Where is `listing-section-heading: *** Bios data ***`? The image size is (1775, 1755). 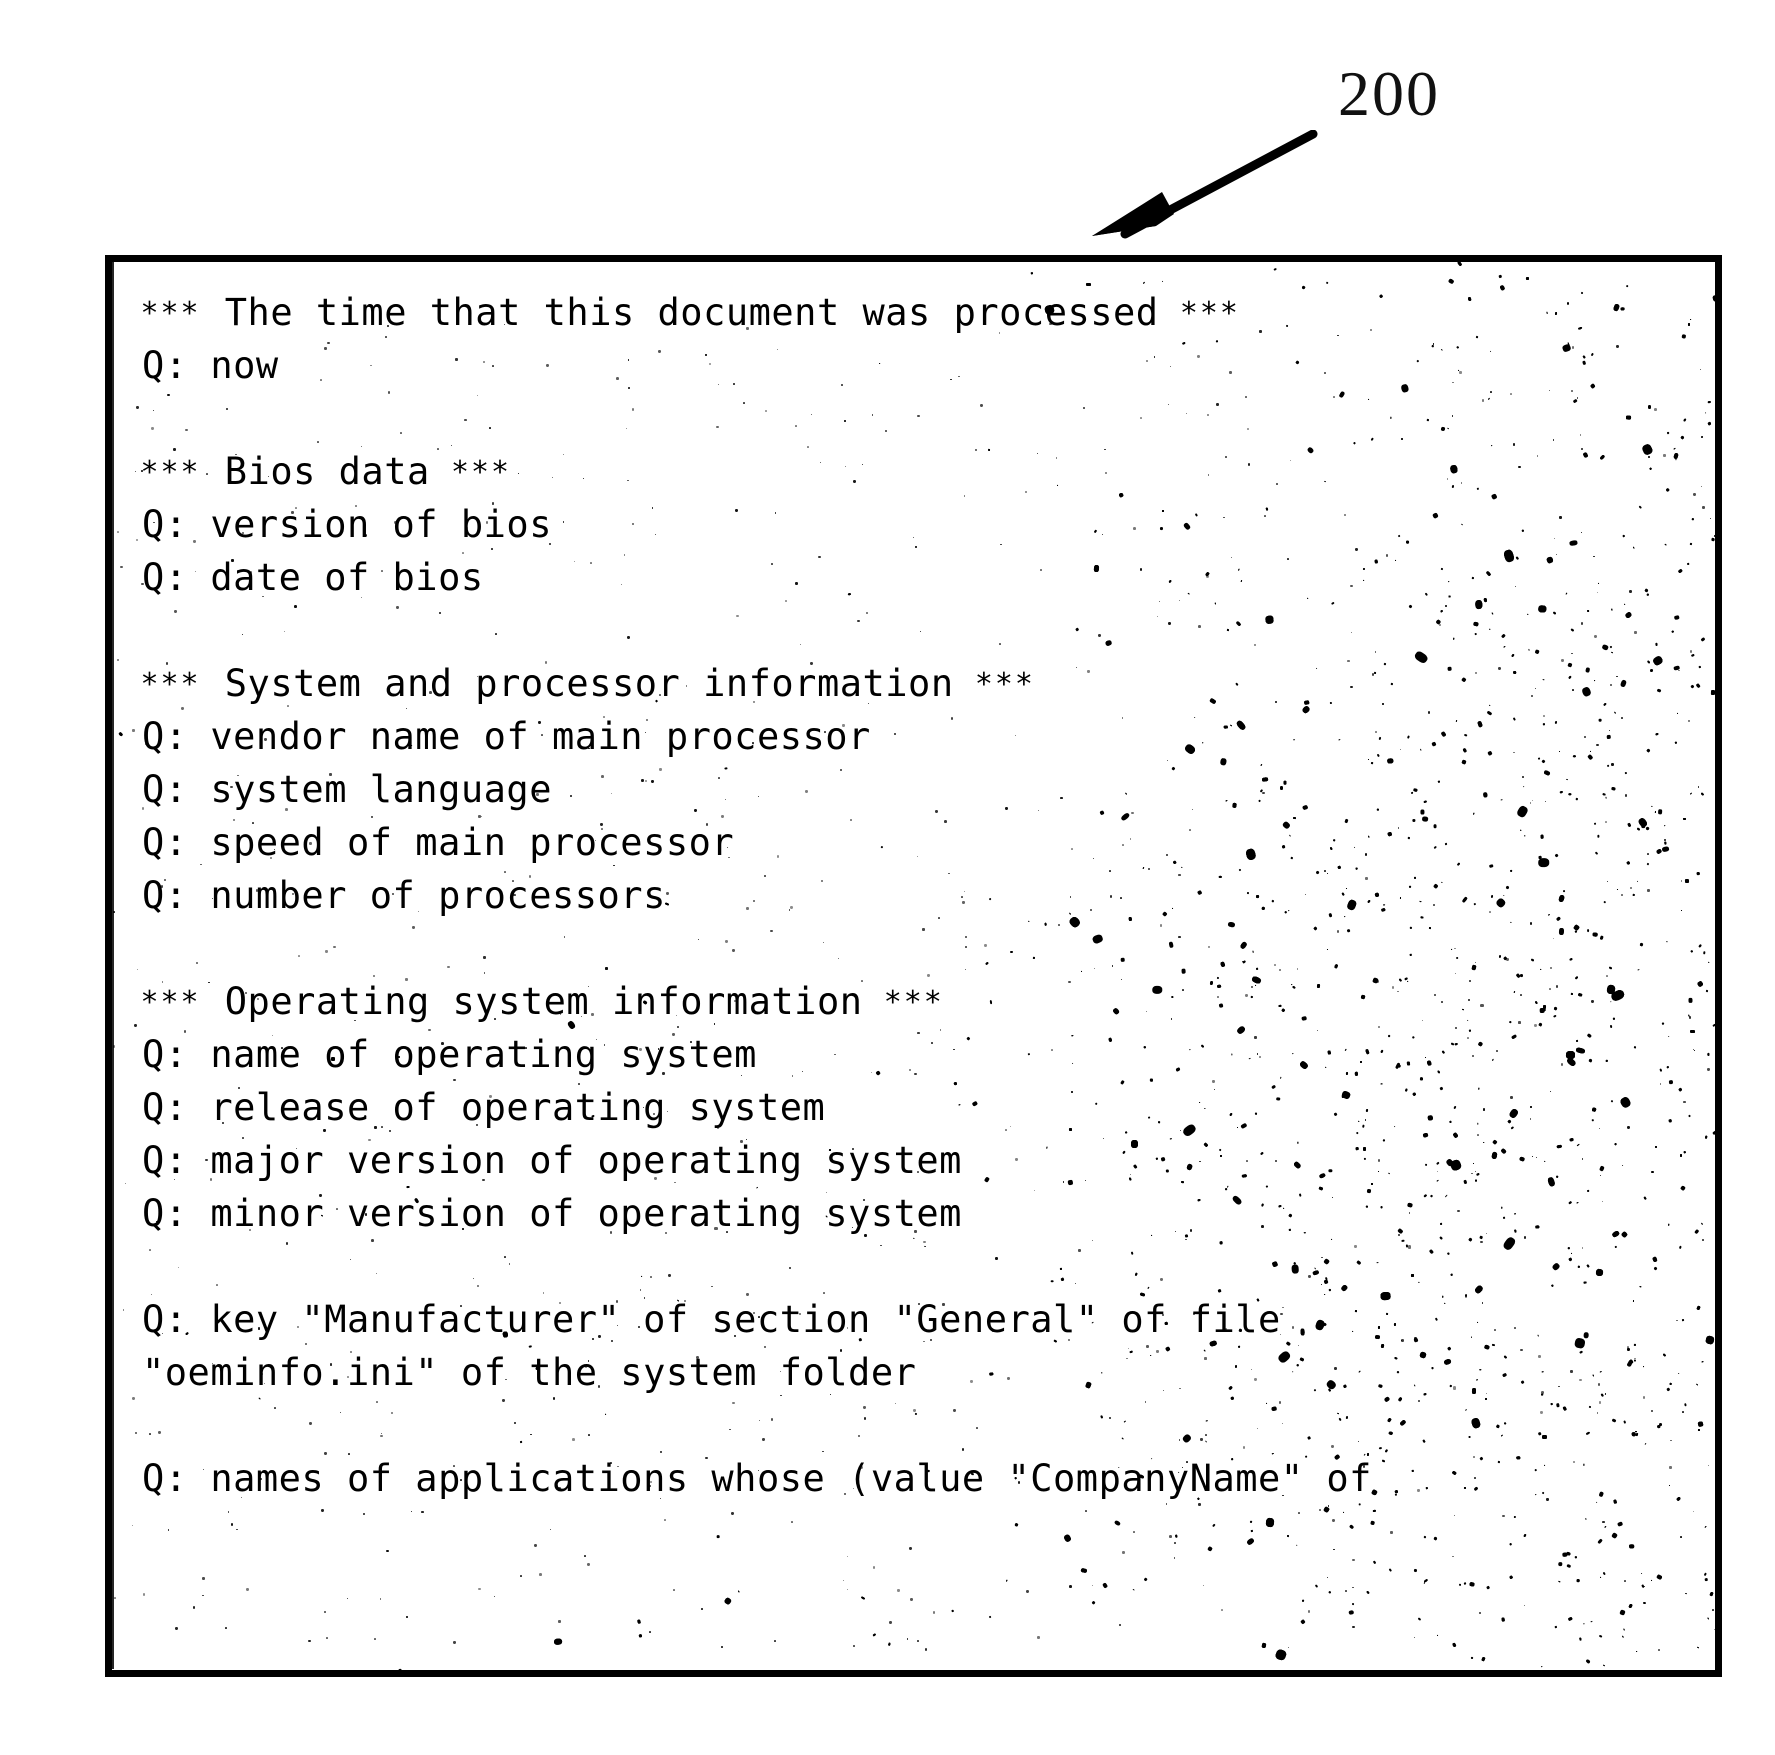 listing-section-heading: *** Bios data *** is located at coordinates (928, 471).